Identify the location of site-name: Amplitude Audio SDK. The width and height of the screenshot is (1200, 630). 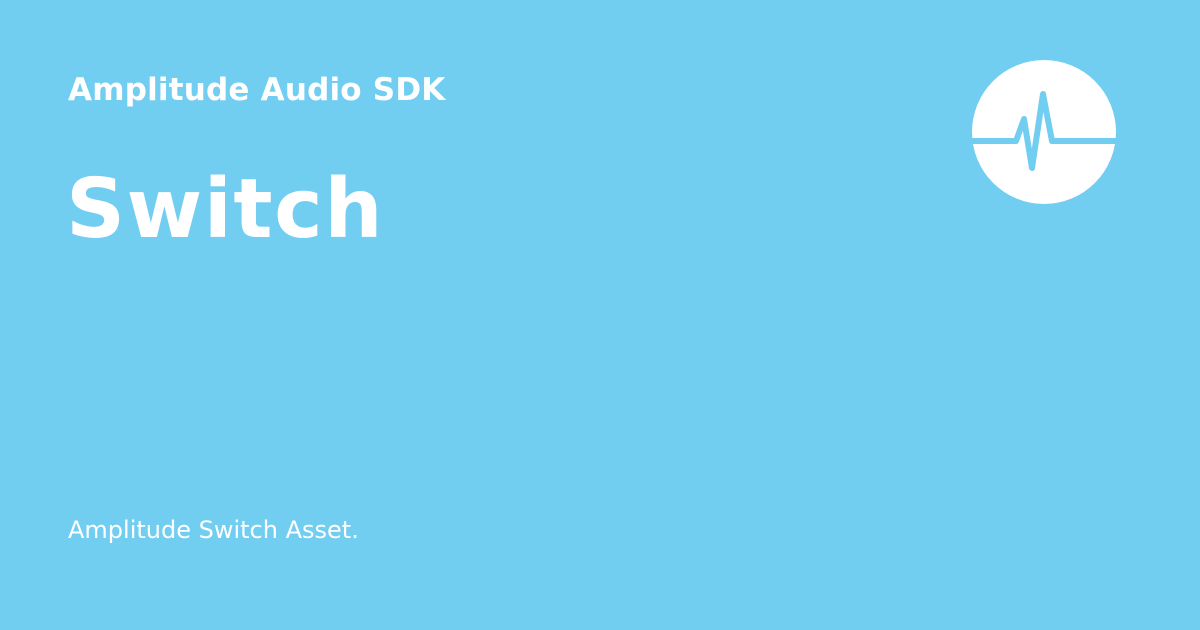
(257, 90).